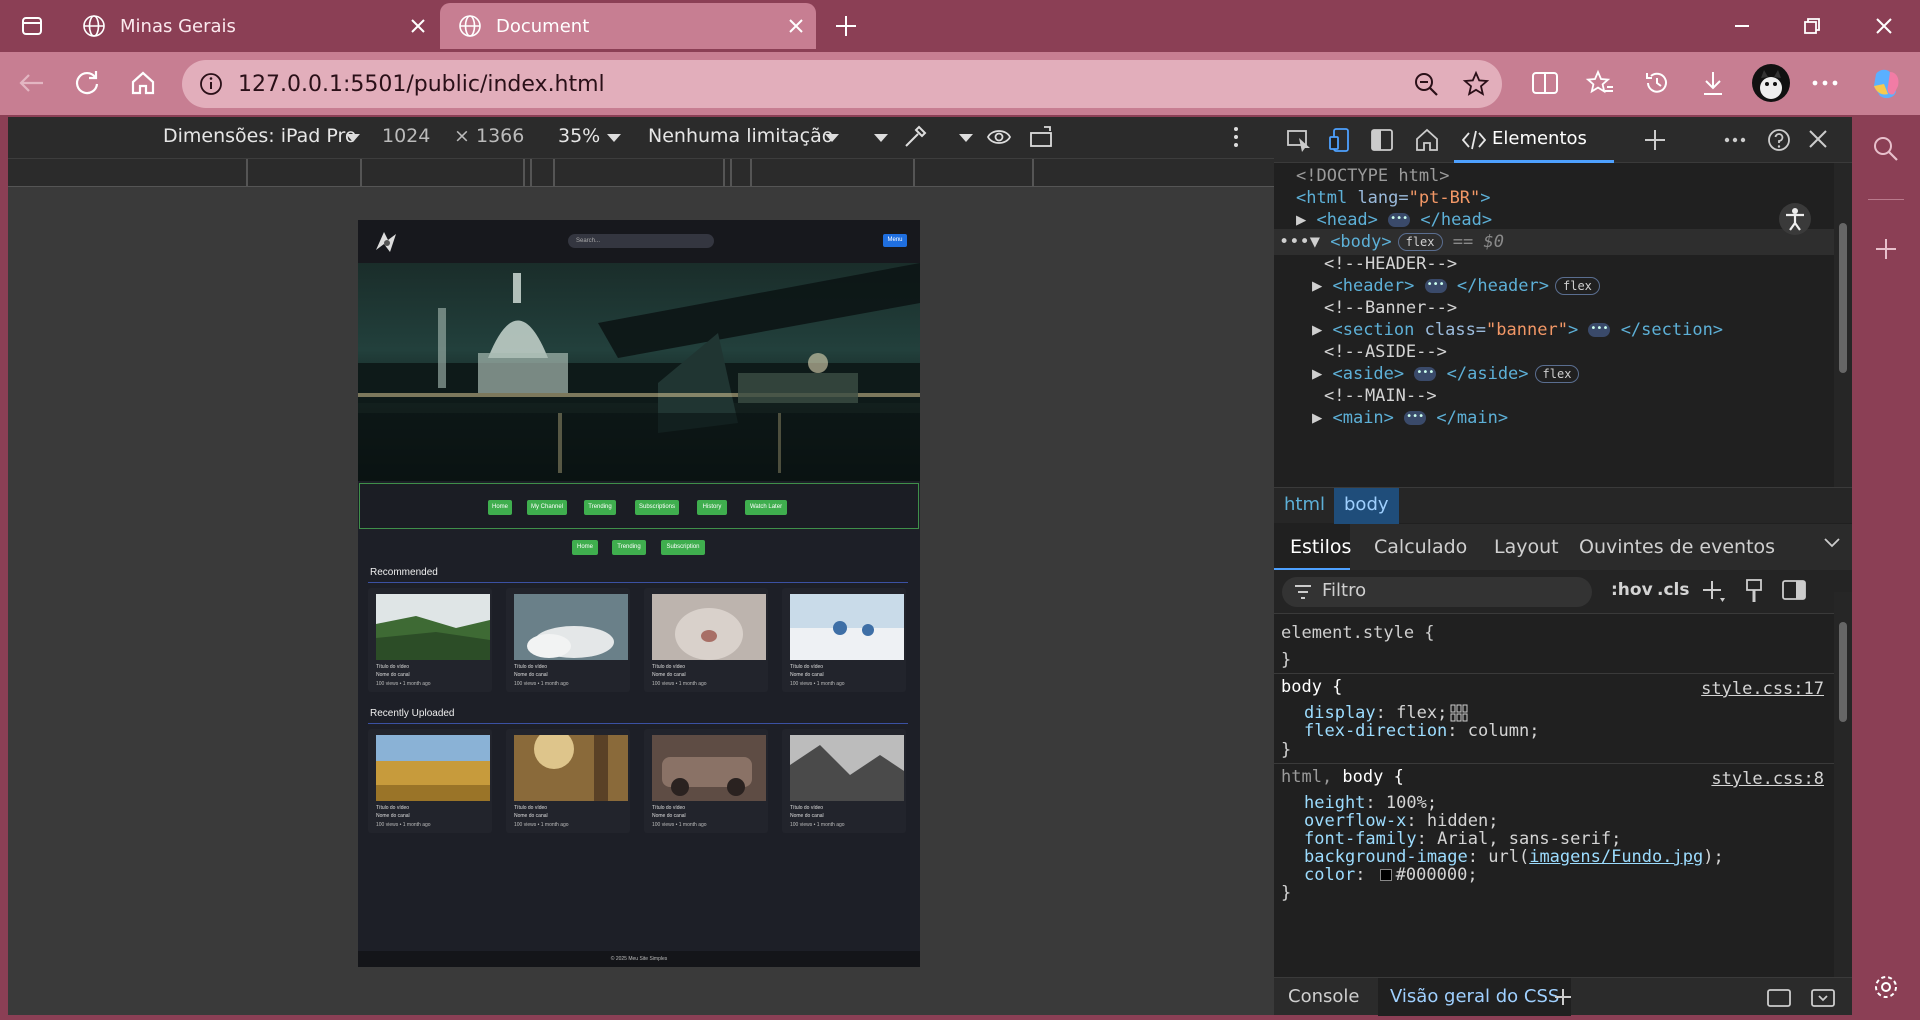 This screenshot has width=1920, height=1020. What do you see at coordinates (259, 136) in the screenshot?
I see `device-select: Dimensões: iPad Pro` at bounding box center [259, 136].